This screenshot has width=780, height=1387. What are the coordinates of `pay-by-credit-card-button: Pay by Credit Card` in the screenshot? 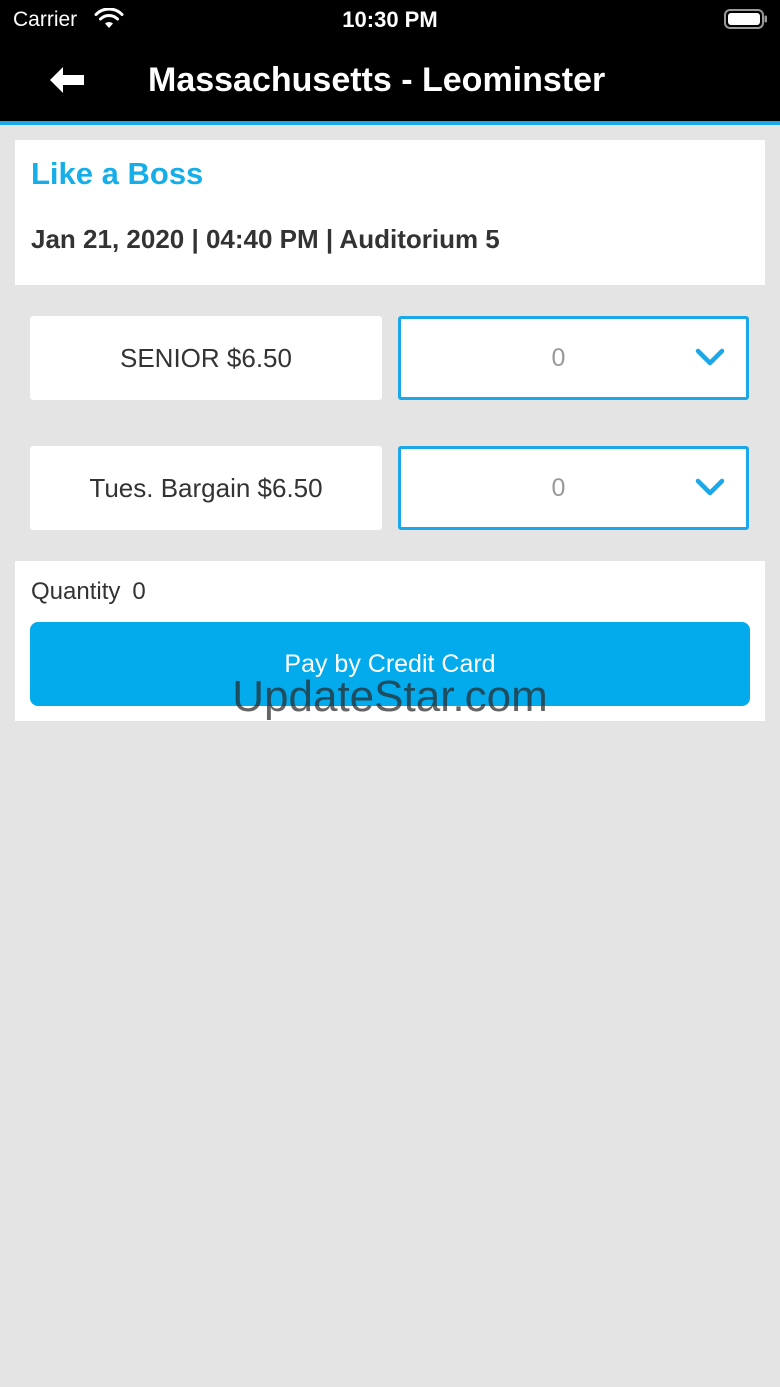 It's located at (390, 664).